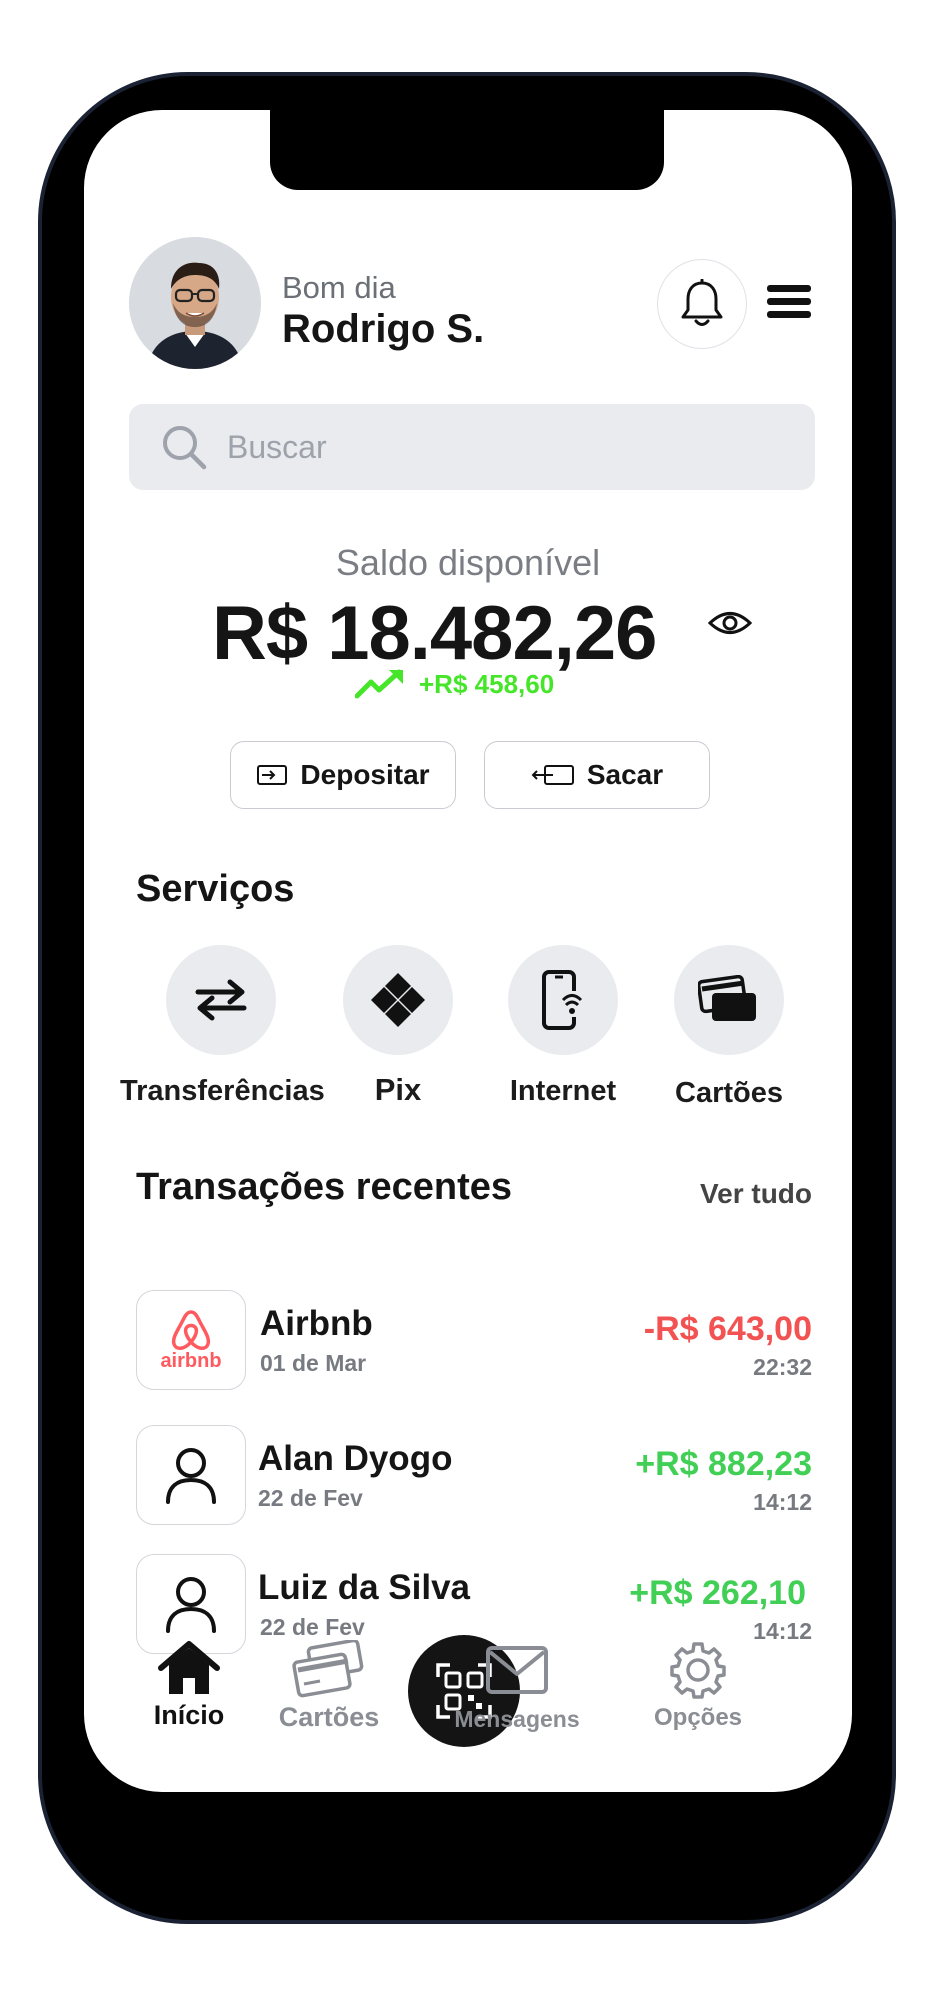 This screenshot has width=930, height=2000. What do you see at coordinates (355, 1458) in the screenshot?
I see `transaction-name: Alan Dyogo` at bounding box center [355, 1458].